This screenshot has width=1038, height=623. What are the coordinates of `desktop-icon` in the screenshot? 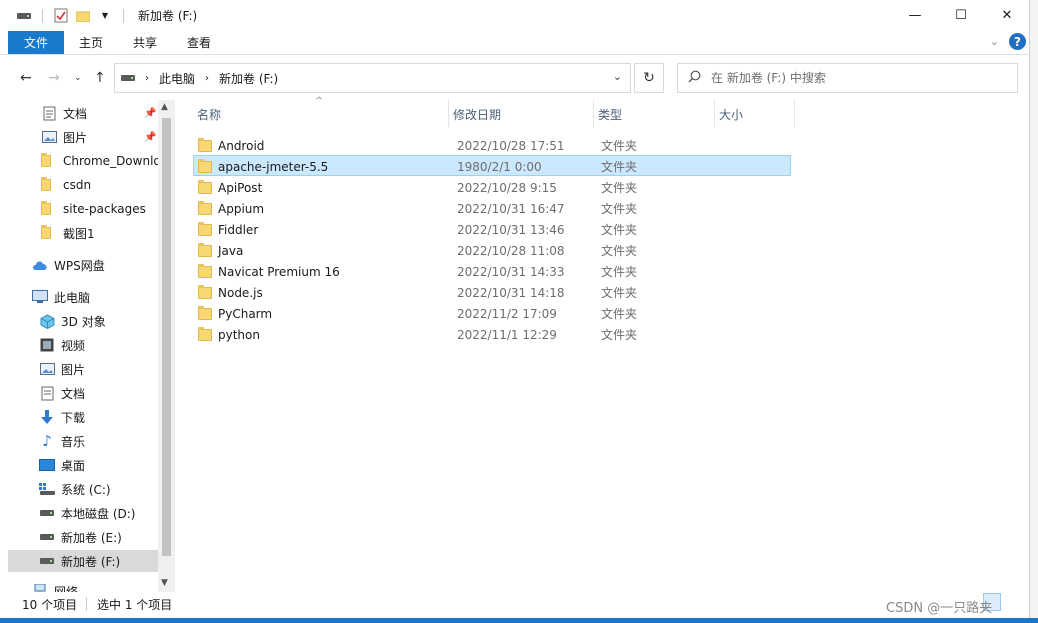 It's located at (47, 465).